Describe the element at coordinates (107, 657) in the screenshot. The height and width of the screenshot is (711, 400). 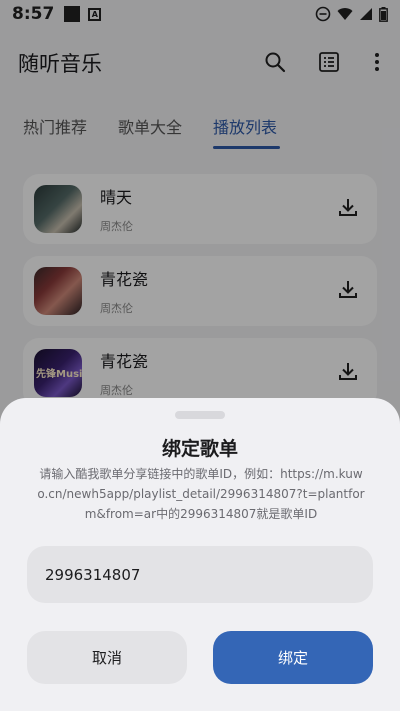
I see `cancel-button: 取消` at that location.